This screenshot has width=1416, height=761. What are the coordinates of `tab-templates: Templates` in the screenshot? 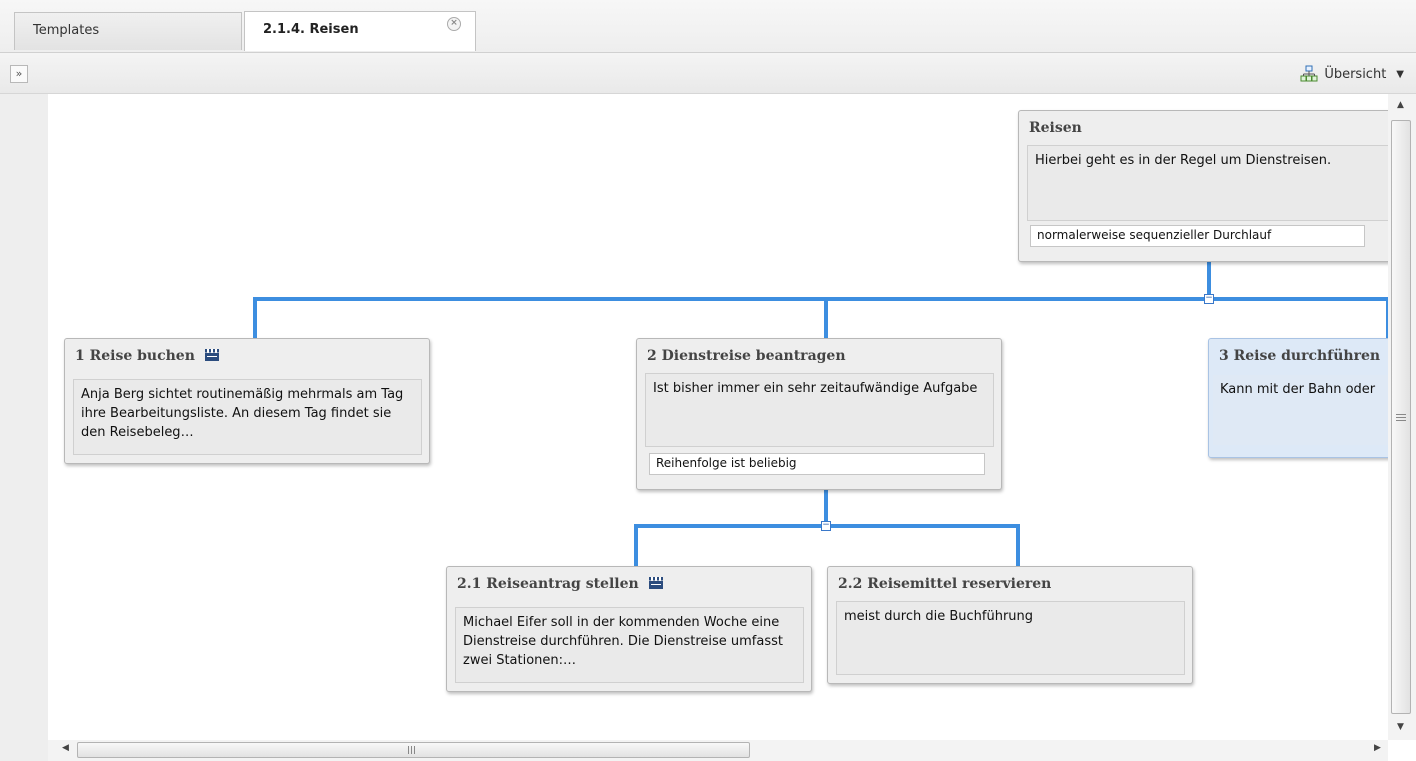 It's located at (128, 31).